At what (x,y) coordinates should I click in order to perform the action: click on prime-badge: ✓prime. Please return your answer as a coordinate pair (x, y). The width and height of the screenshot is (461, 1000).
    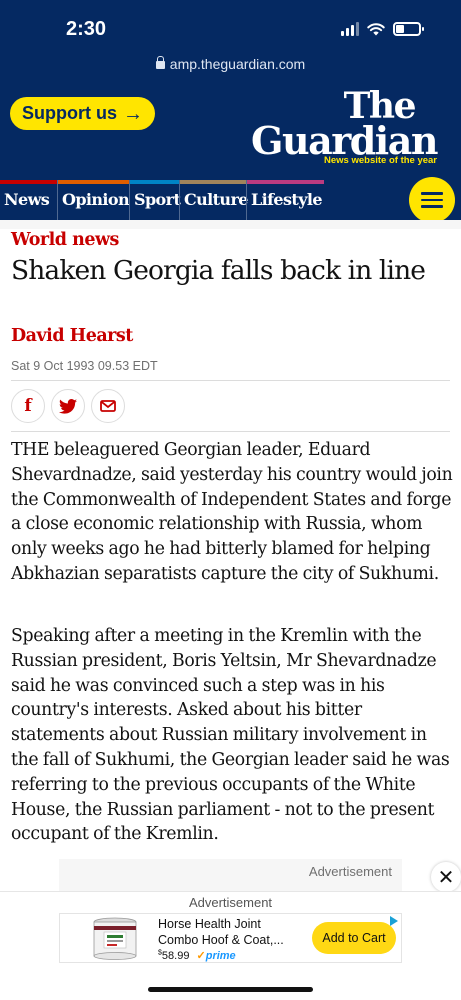
    Looking at the image, I should click on (216, 956).